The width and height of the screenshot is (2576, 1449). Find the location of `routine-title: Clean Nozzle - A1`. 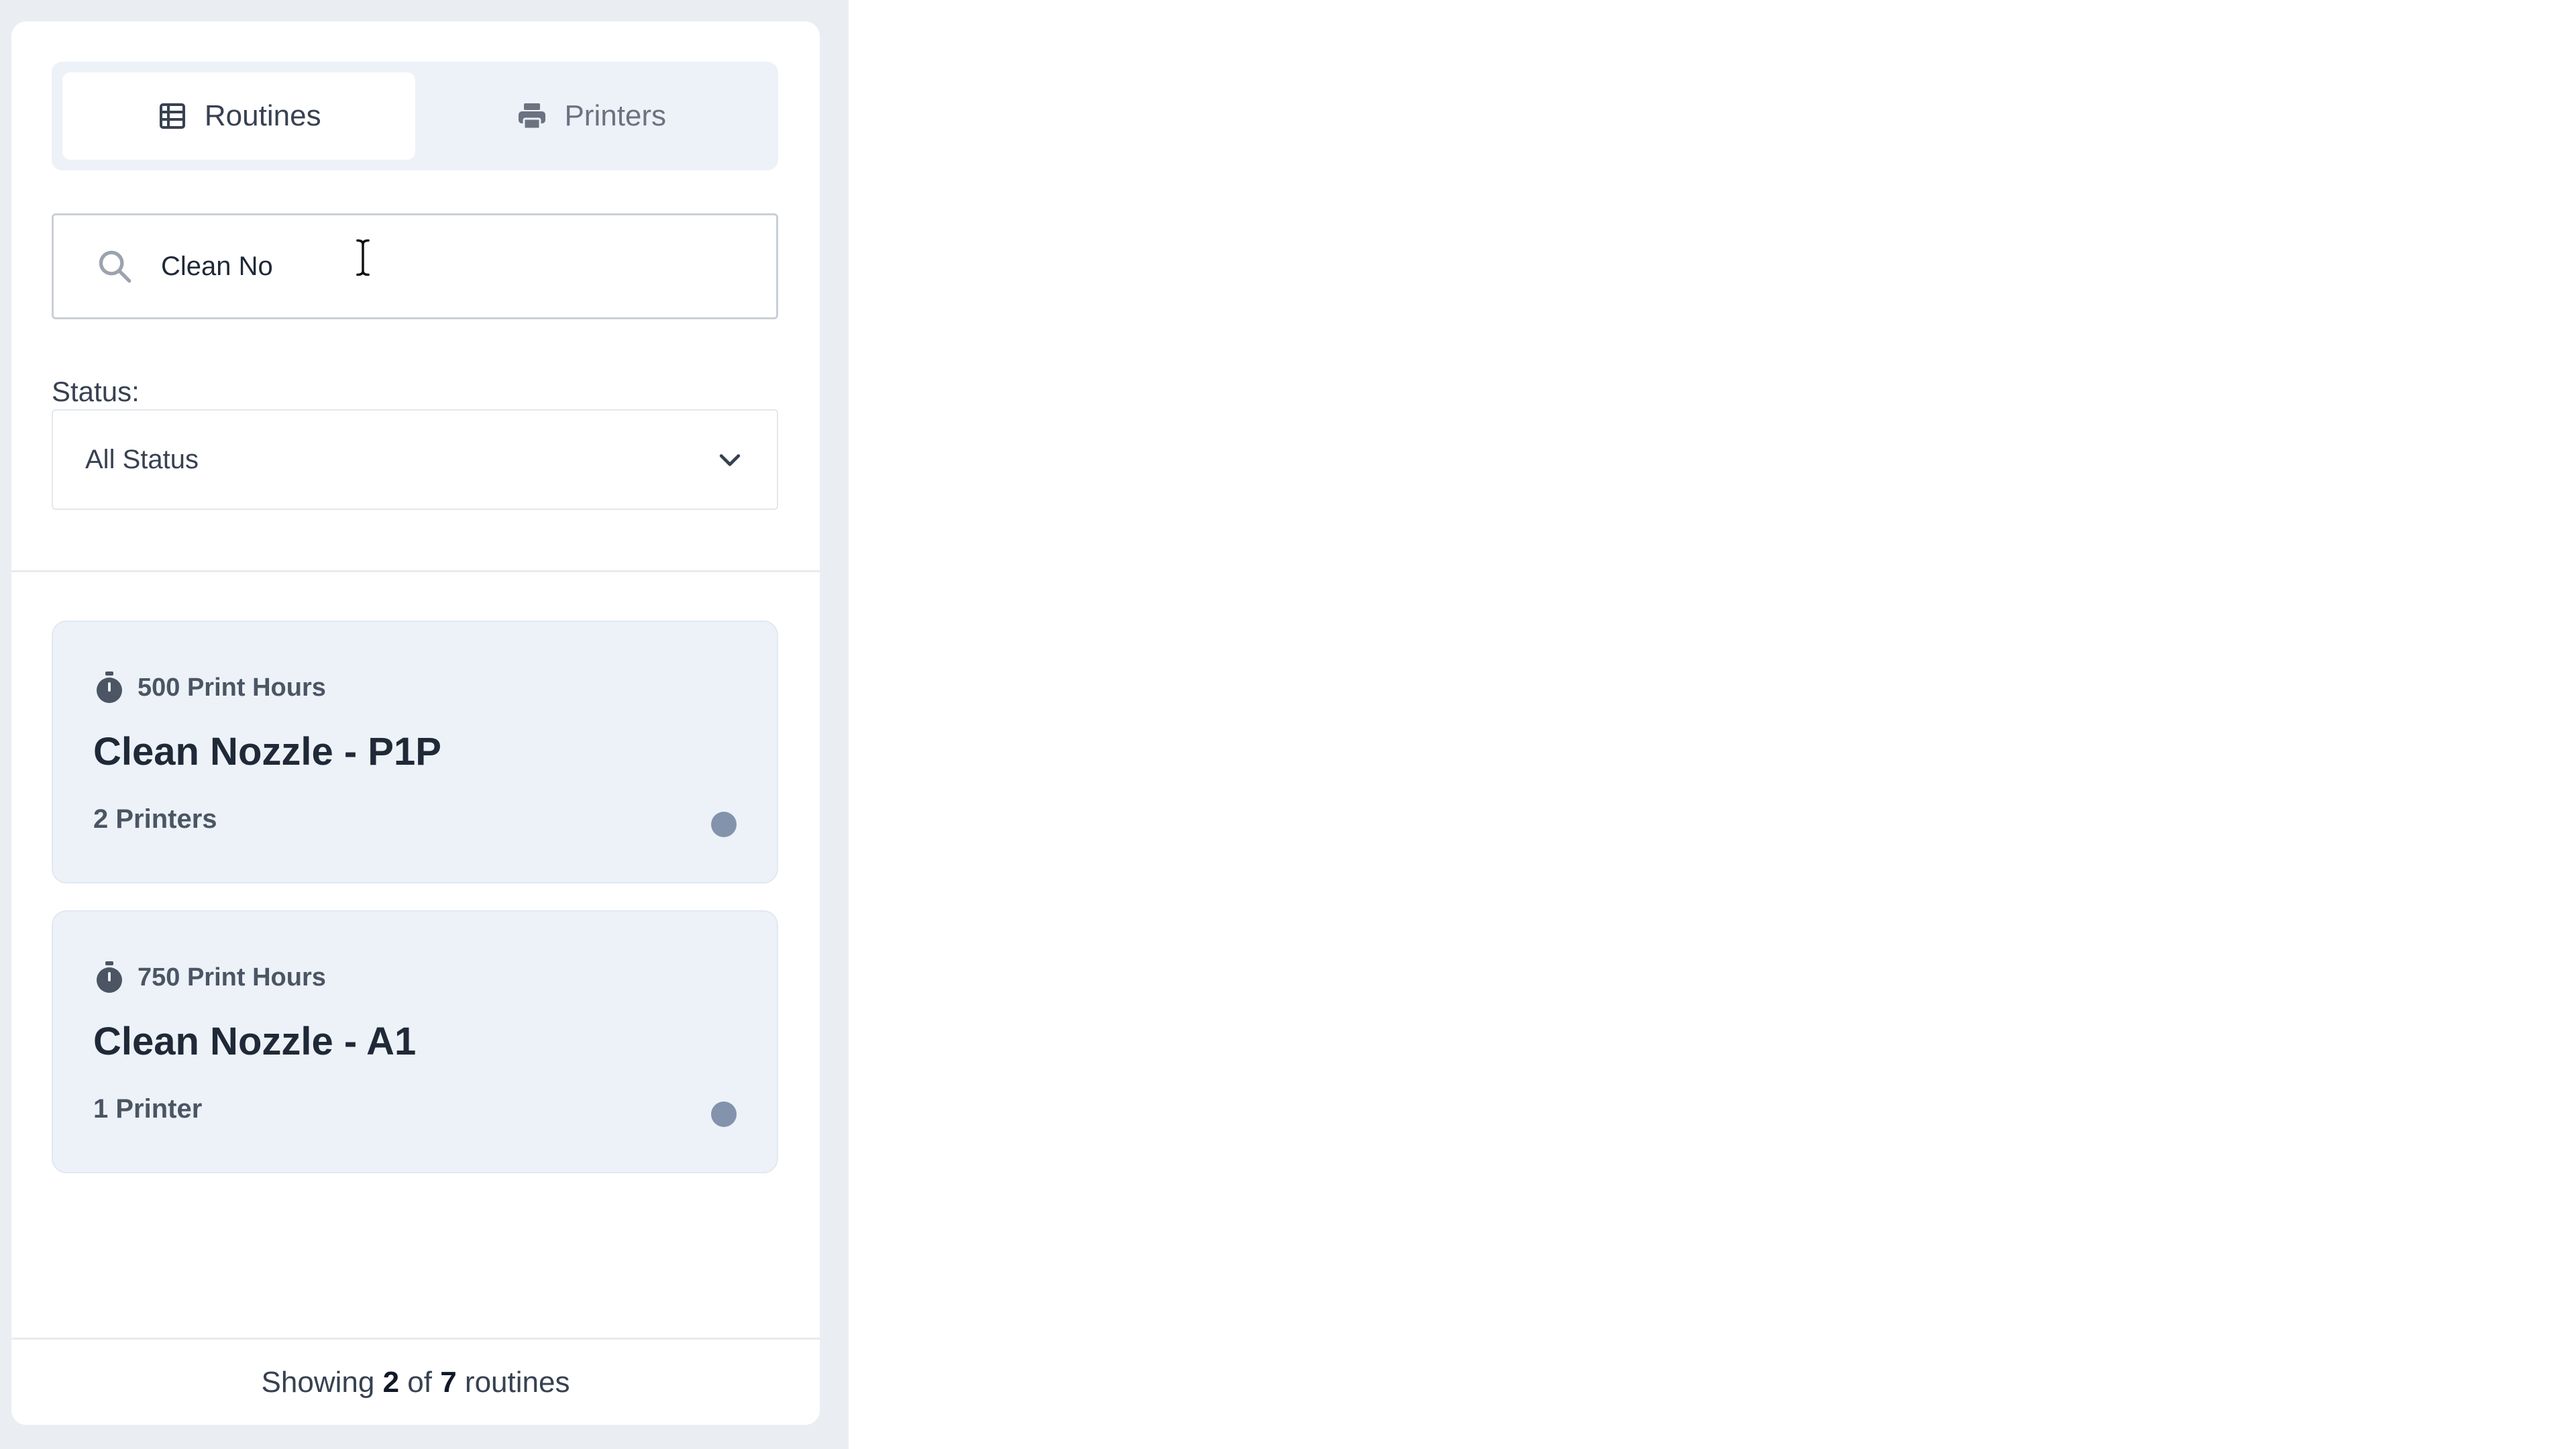

routine-title: Clean Nozzle - A1 is located at coordinates (255, 1041).